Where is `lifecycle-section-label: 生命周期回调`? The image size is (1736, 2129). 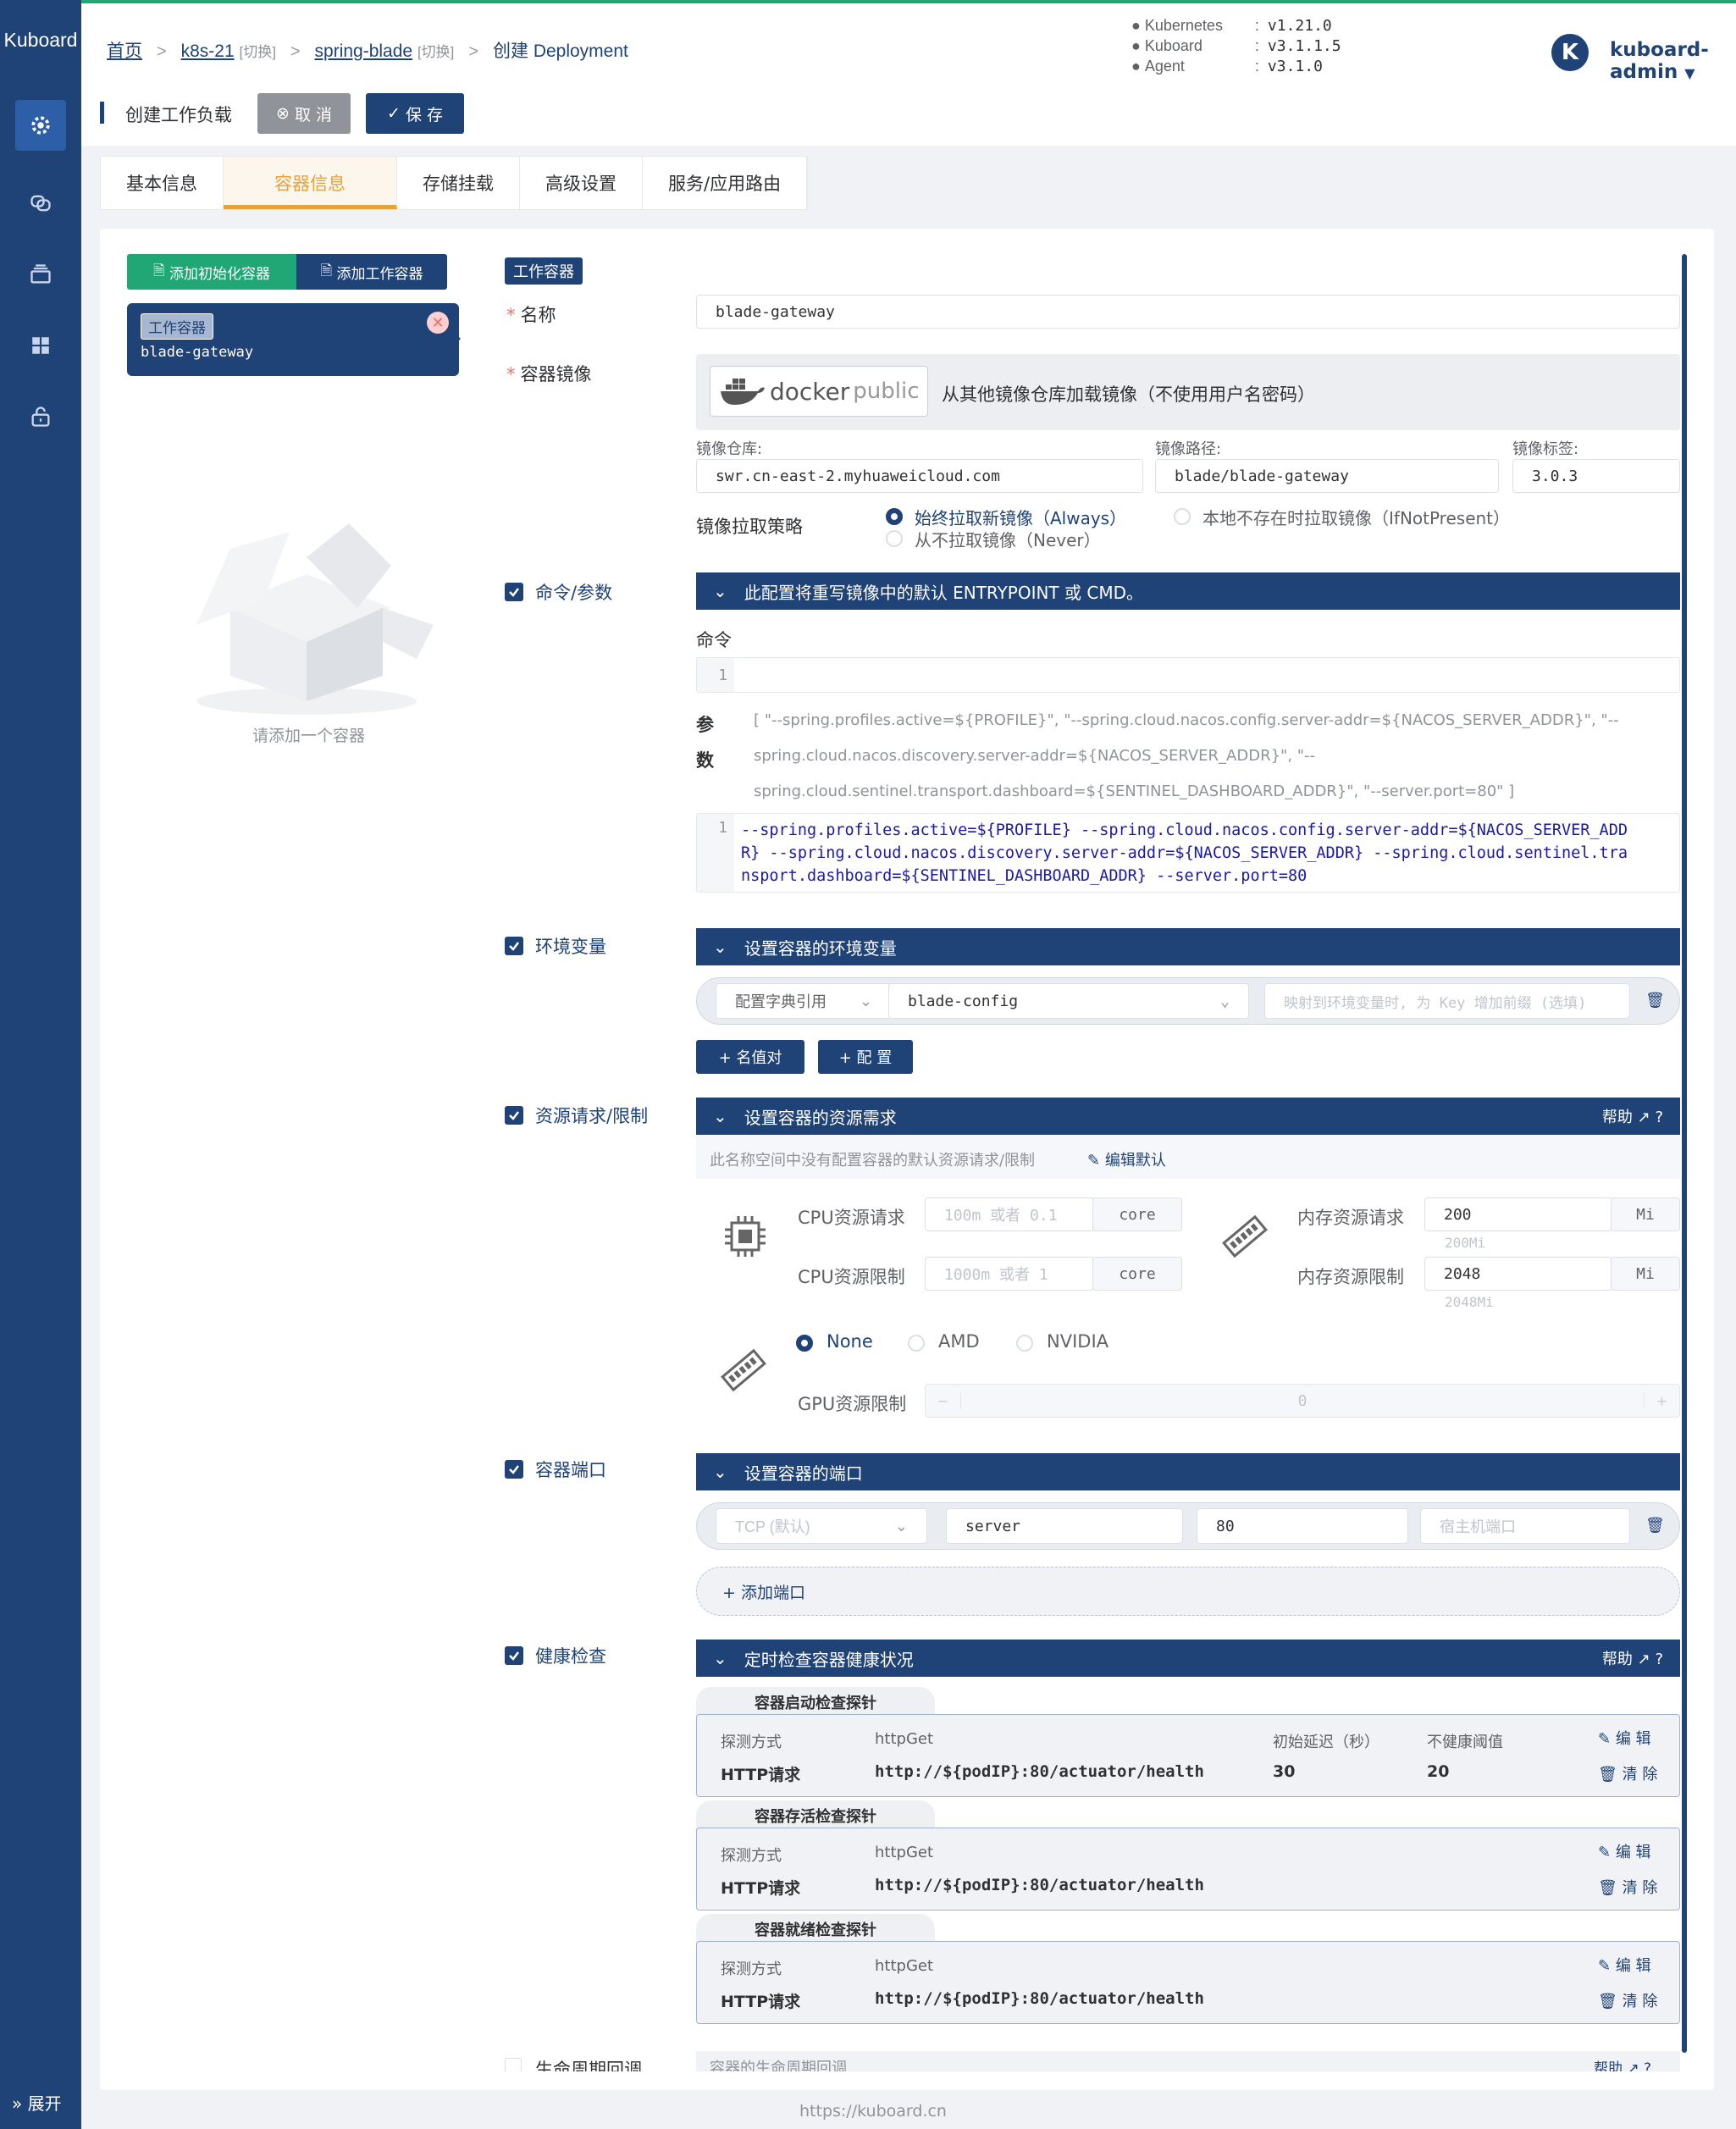
lifecycle-section-label: 生命周期回调 is located at coordinates (588, 2063).